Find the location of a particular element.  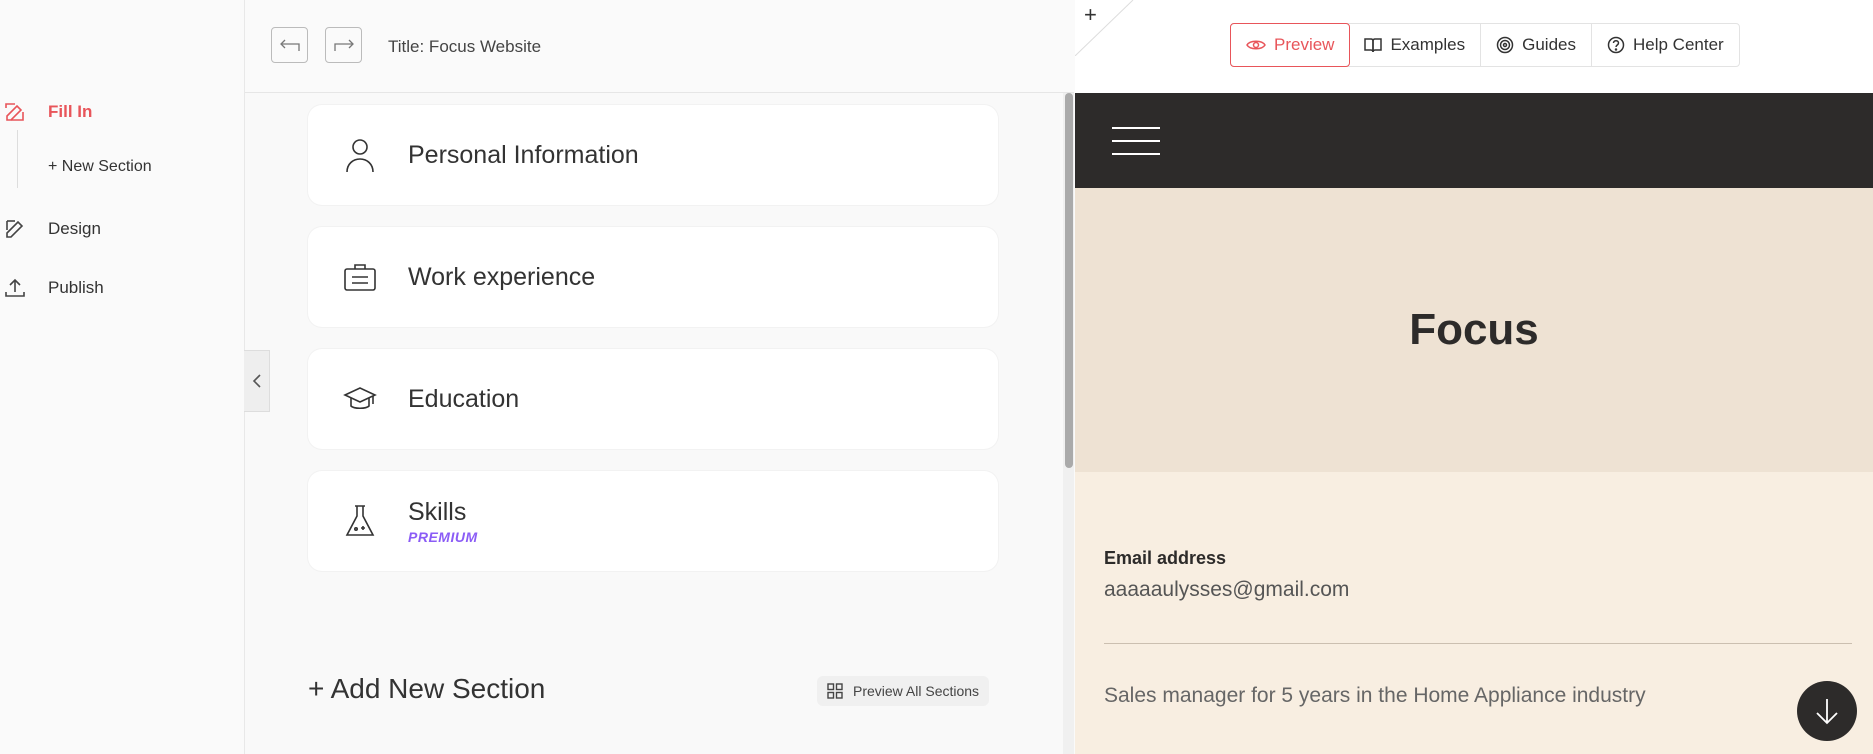

preview-all-sections-button: Preview All Sections is located at coordinates (903, 691).